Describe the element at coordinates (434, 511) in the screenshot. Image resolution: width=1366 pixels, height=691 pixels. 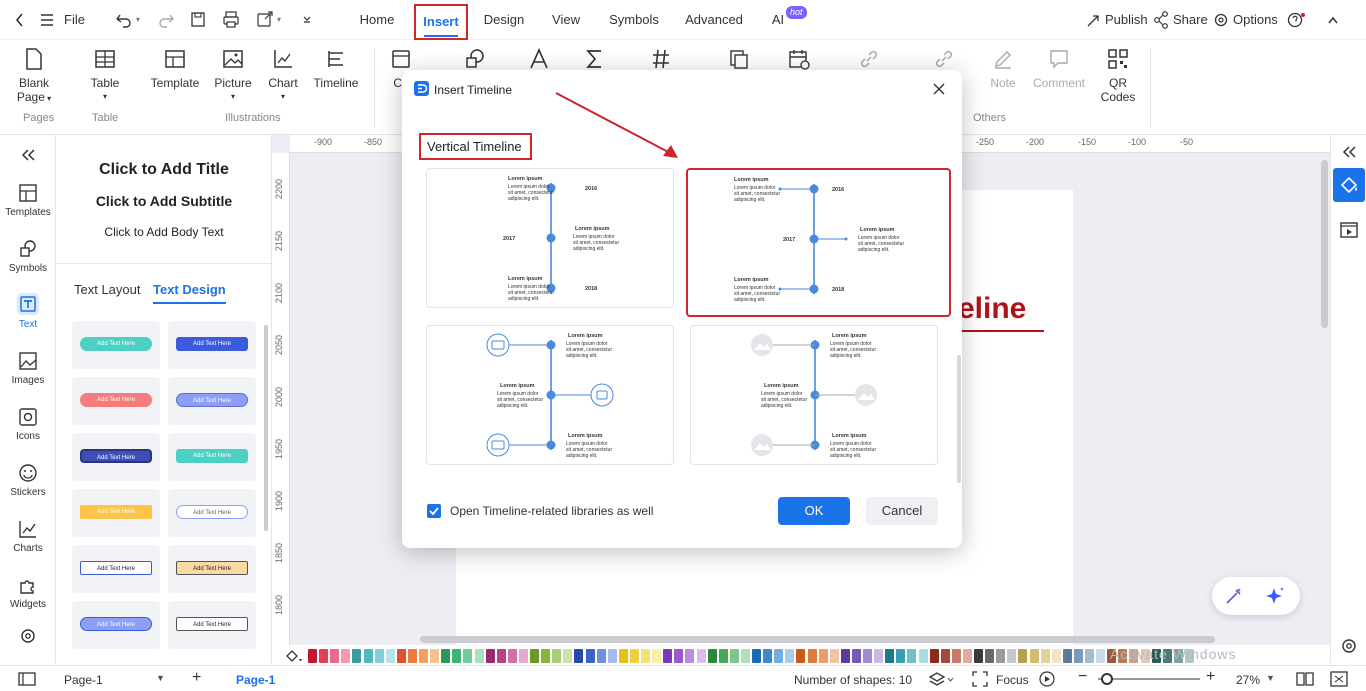
I see `open-libraries-checkbox` at that location.